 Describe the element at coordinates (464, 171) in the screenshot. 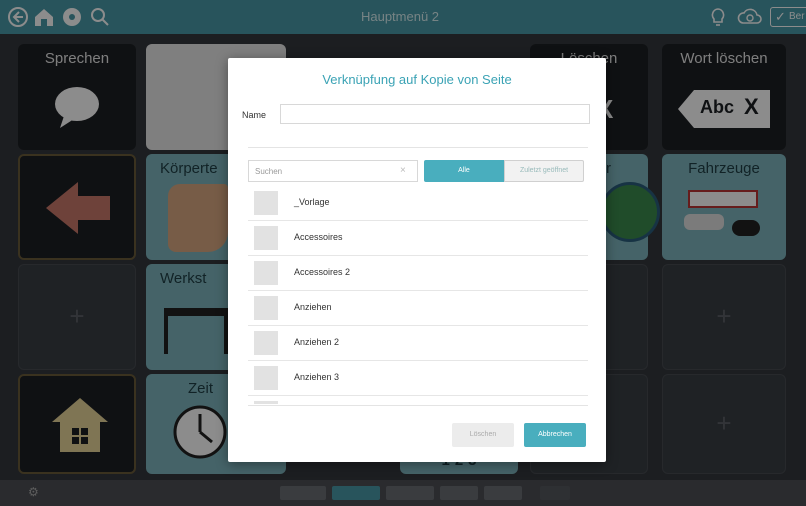

I see `filter-all-button: Alle` at that location.